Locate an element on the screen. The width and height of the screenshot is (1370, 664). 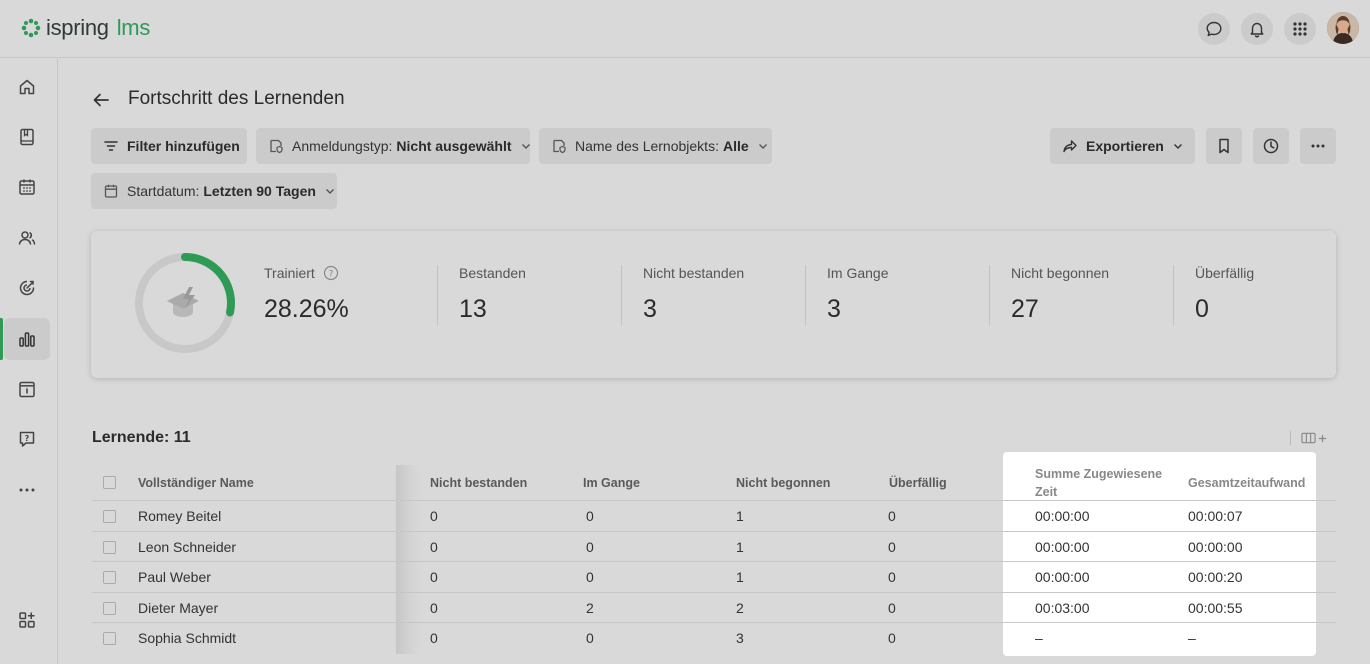
columns-icon is located at coordinates (1308, 438).